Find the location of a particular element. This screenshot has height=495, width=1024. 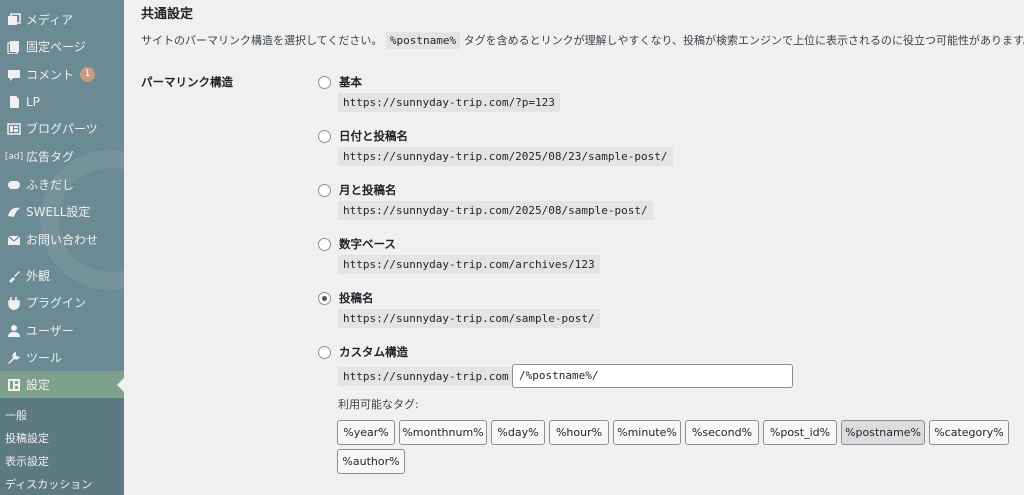

sidebar-item-settings: 設定 is located at coordinates (62, 384).